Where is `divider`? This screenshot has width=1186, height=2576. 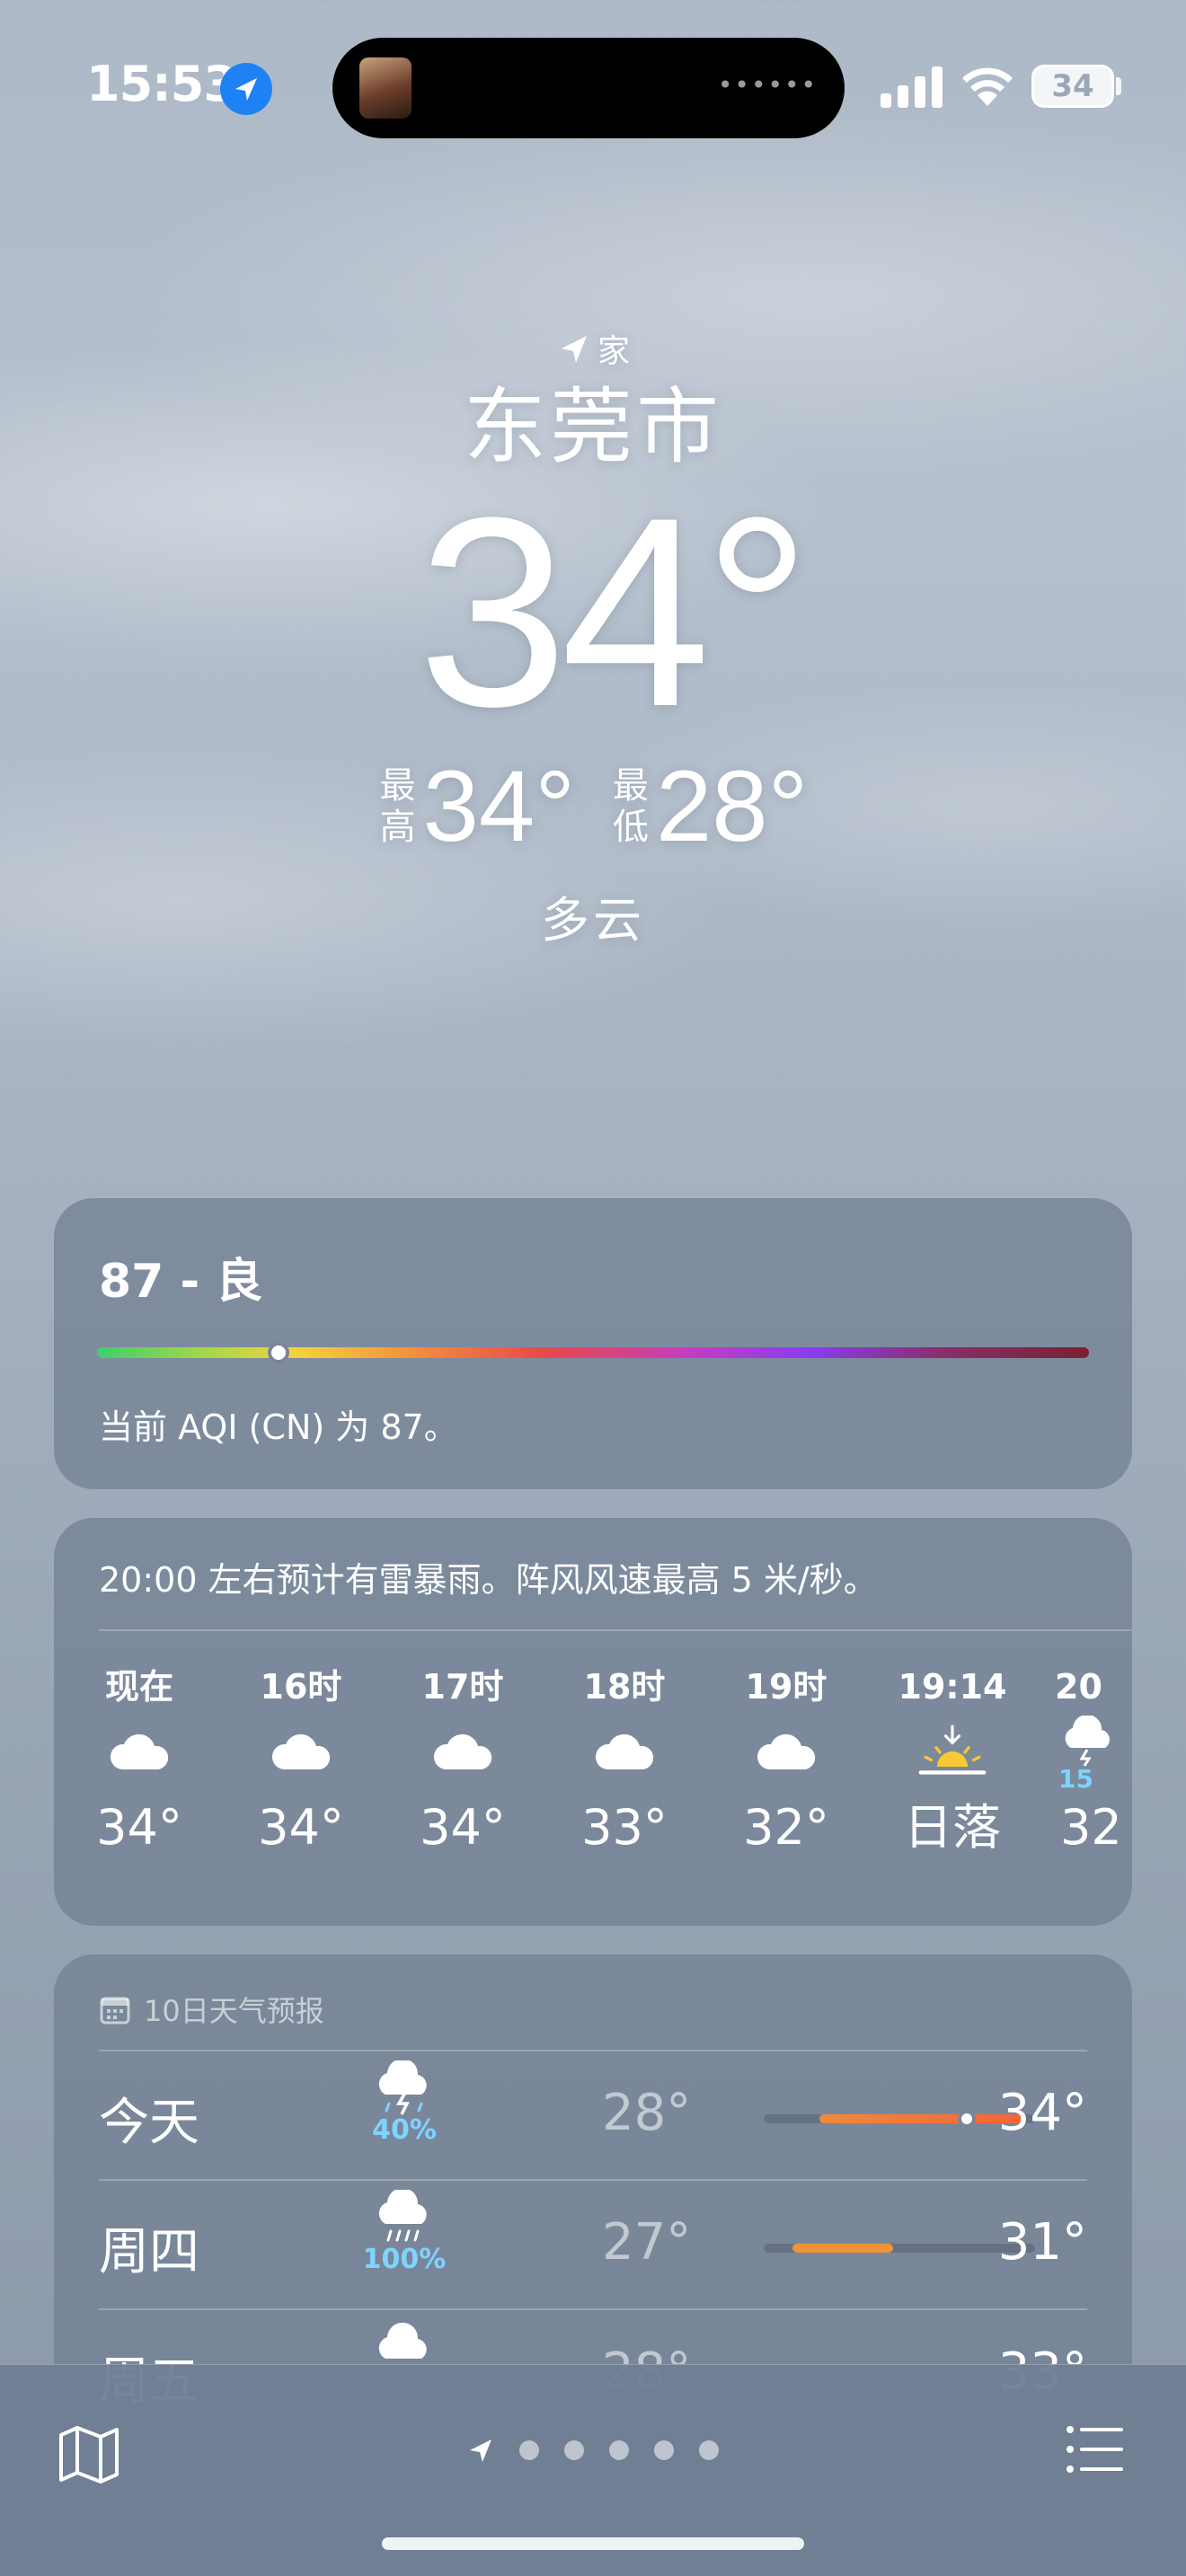 divider is located at coordinates (615, 1630).